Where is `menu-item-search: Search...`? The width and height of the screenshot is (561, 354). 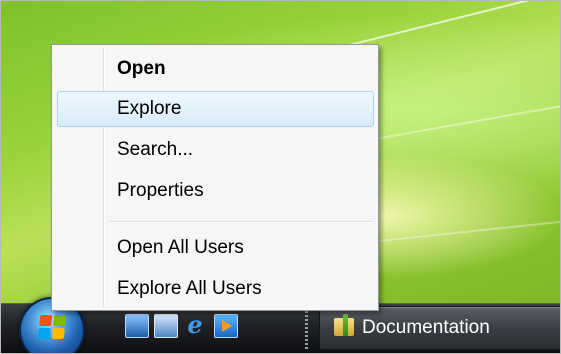 menu-item-search: Search... is located at coordinates (215, 150).